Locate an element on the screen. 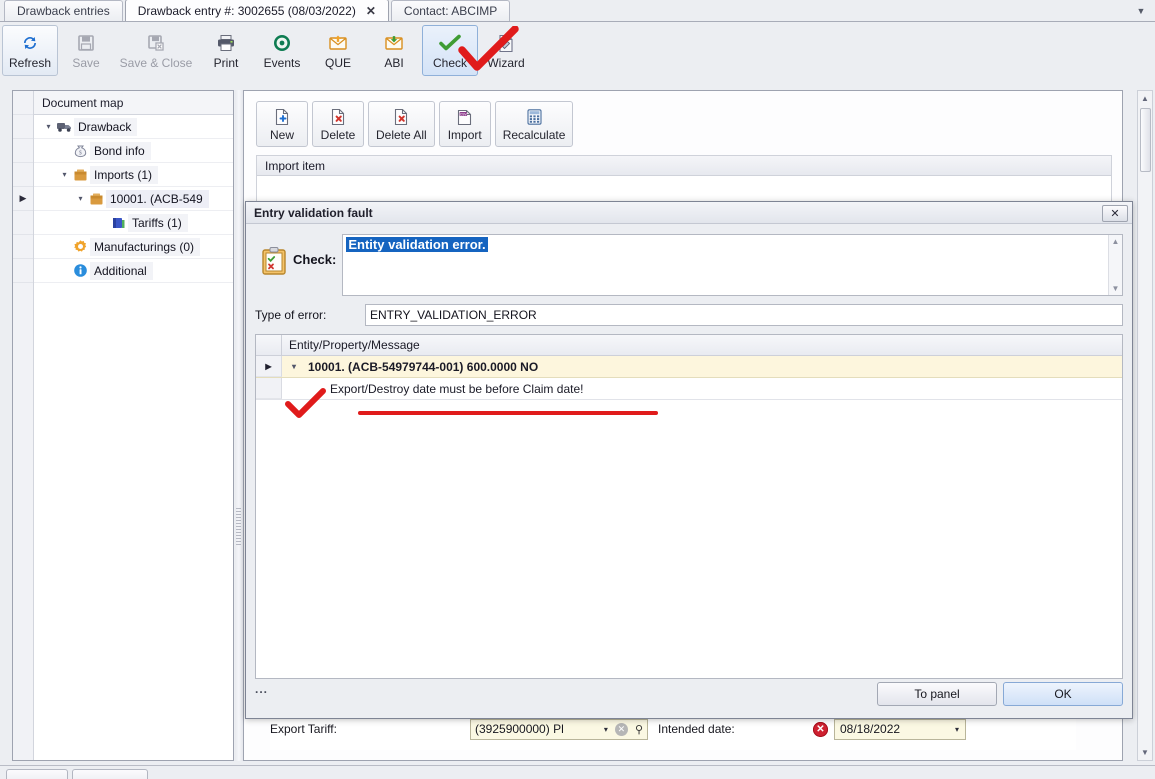 This screenshot has height=779, width=1155. dialog-button-bar: To panel OK is located at coordinates (1000, 694).